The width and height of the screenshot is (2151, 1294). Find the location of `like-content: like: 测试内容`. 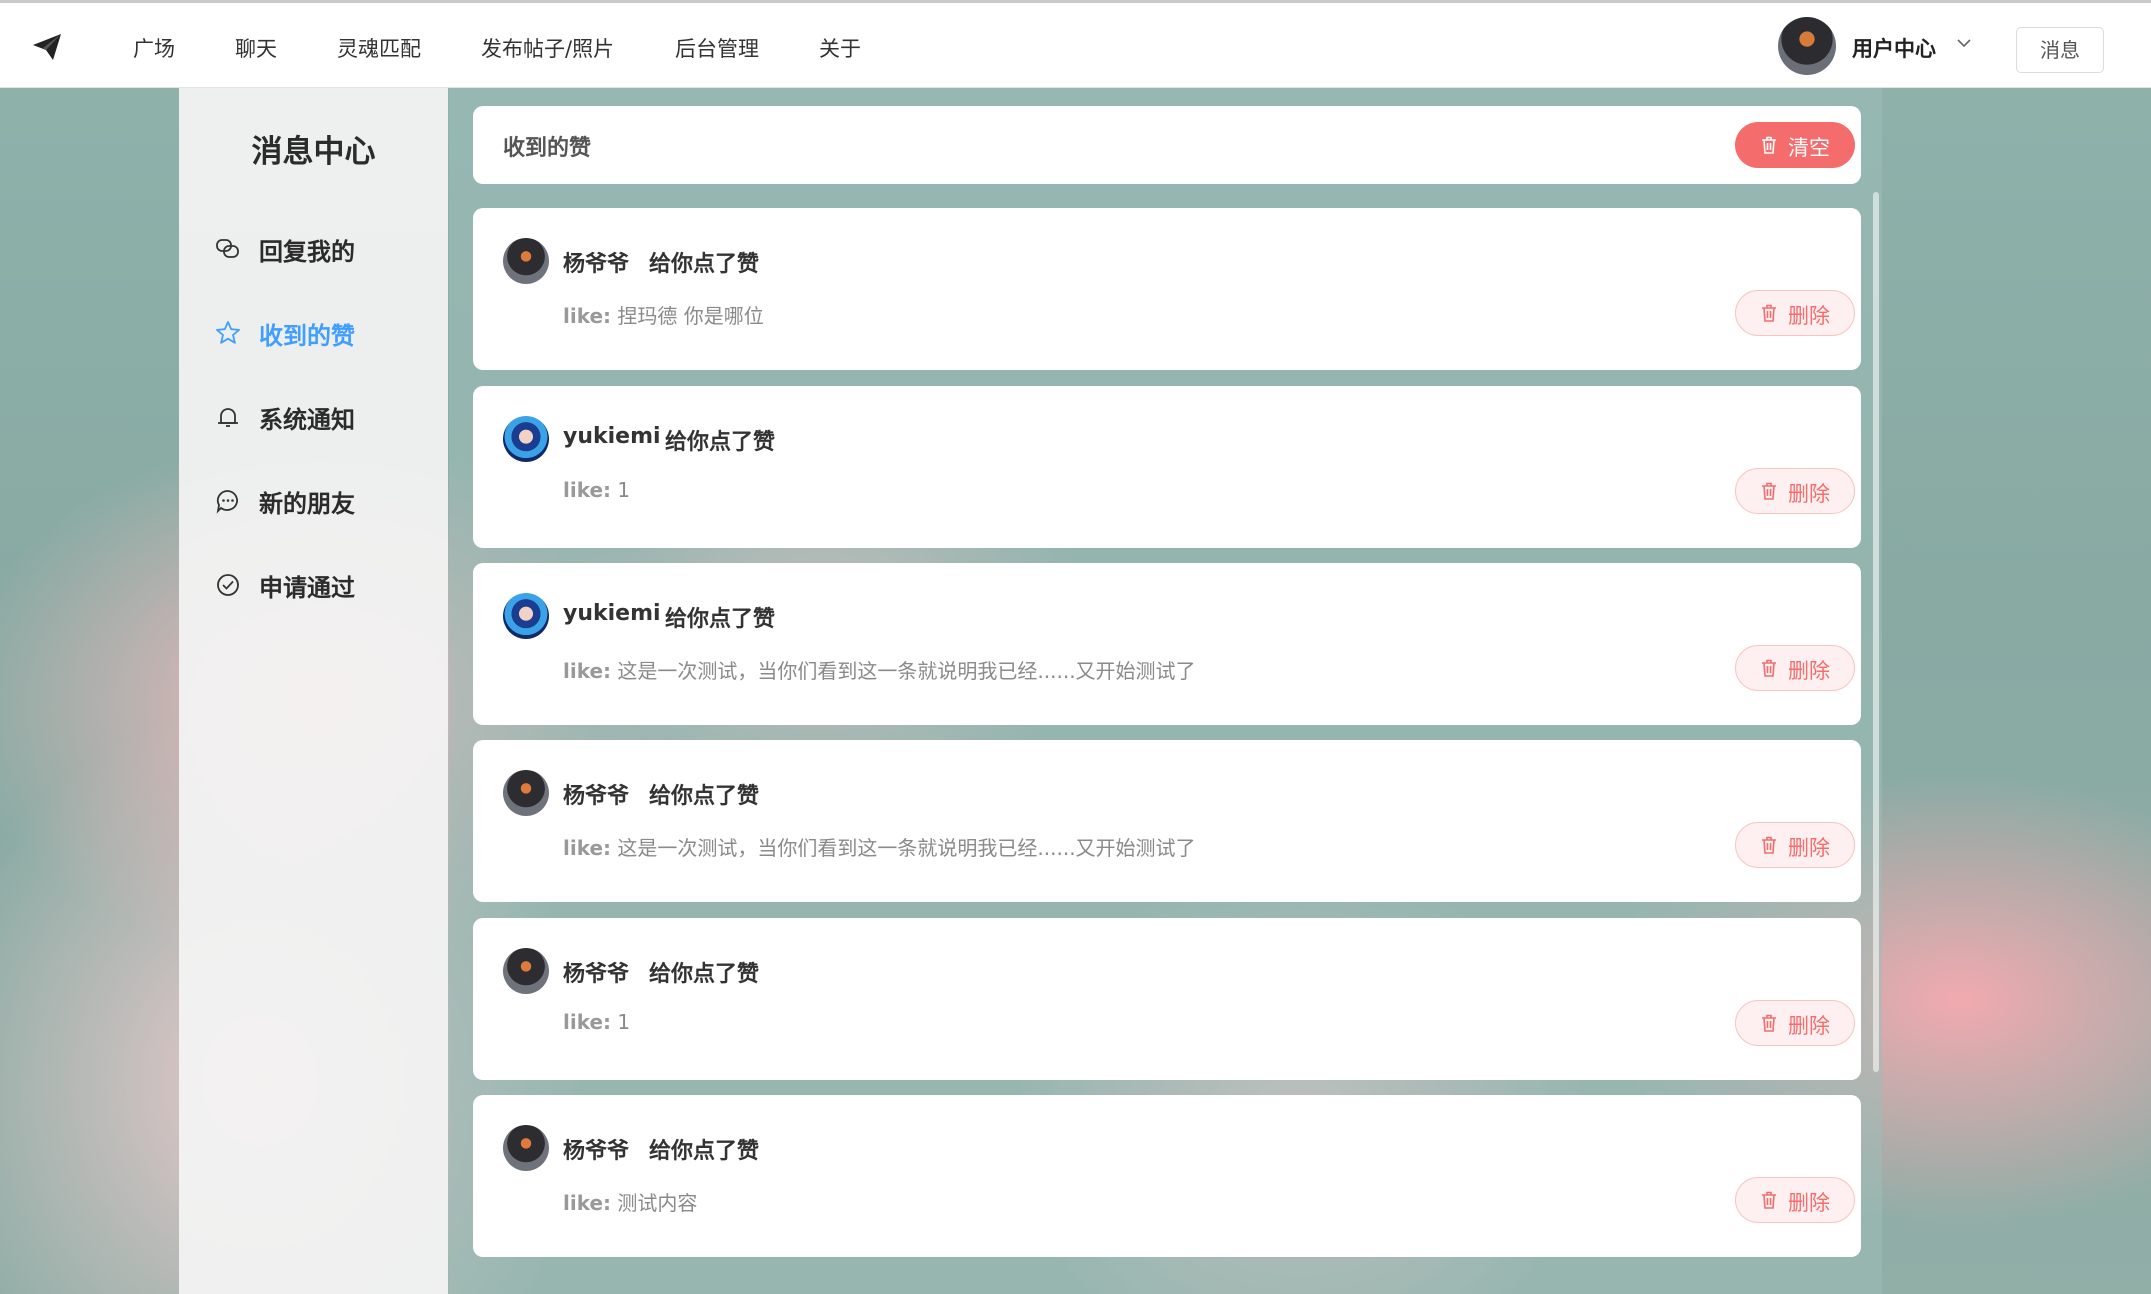

like-content: like: 测试内容 is located at coordinates (630, 1201).